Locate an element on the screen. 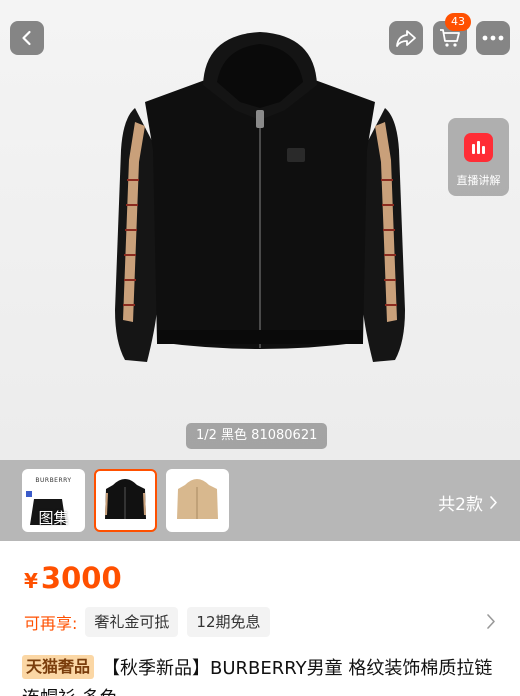  promotion-lead-label: 可再享: is located at coordinates (51, 623).